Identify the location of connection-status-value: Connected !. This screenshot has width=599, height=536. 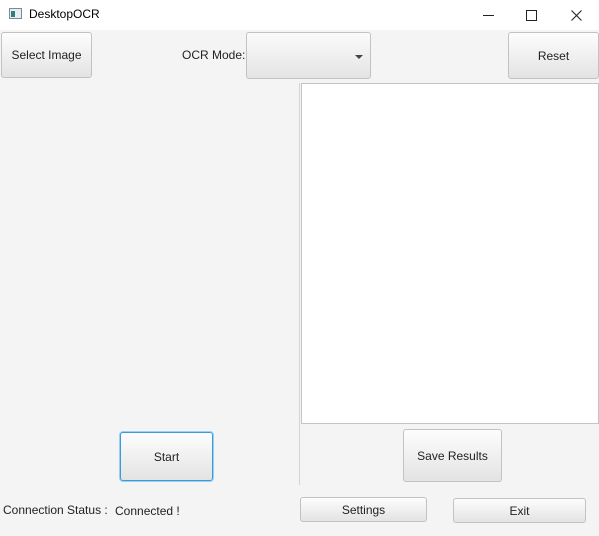
(147, 511).